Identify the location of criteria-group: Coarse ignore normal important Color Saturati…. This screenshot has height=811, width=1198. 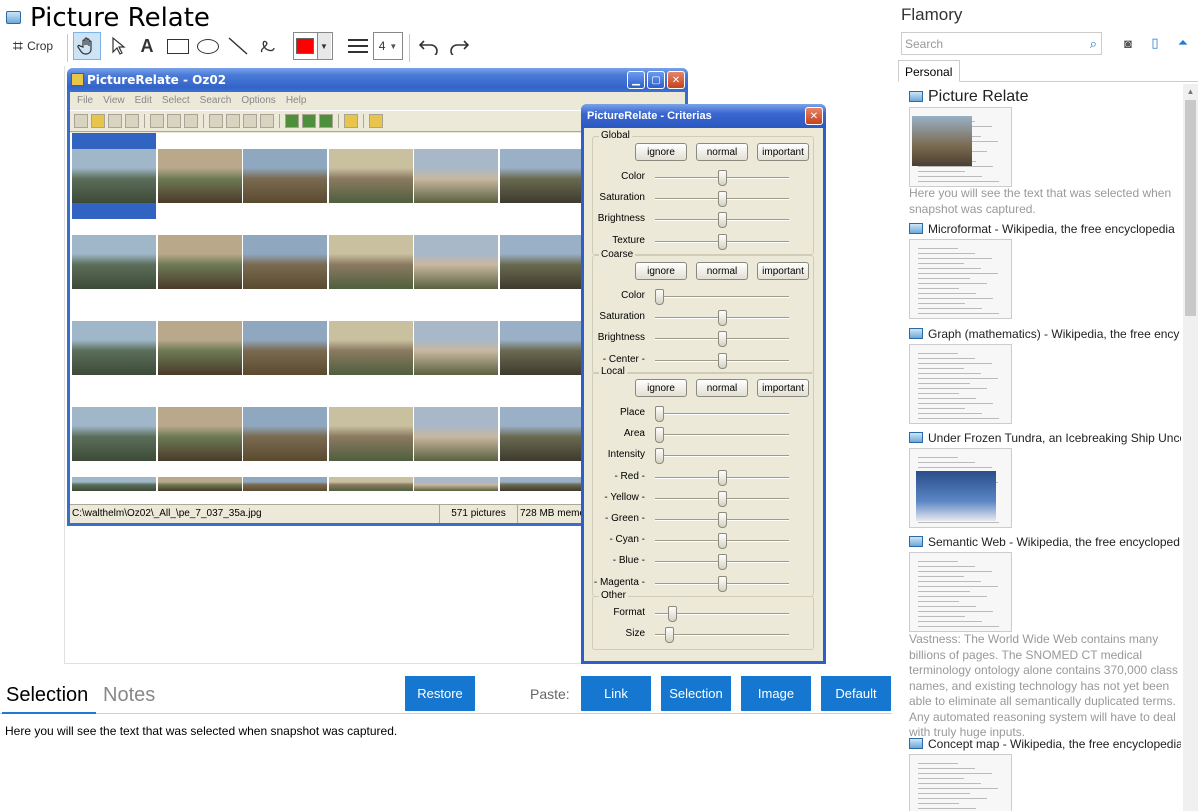
(703, 311).